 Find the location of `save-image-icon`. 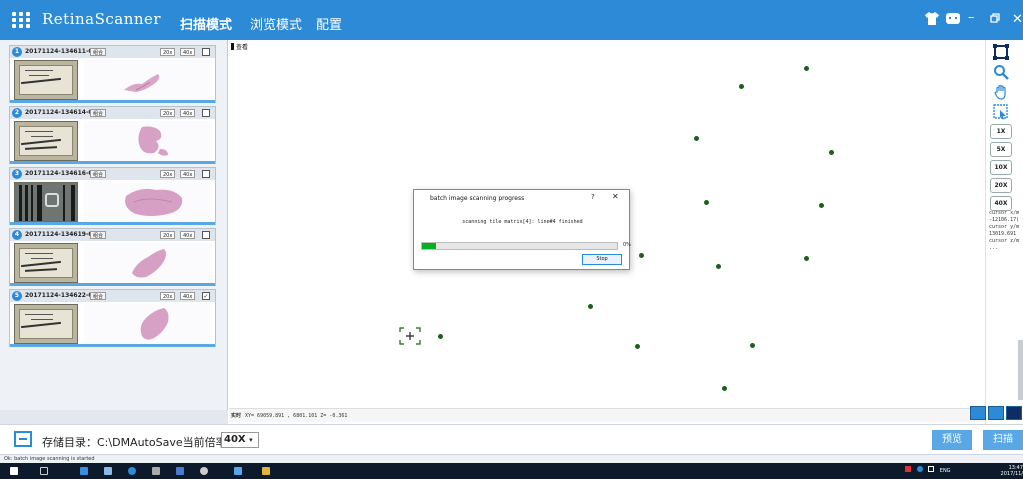

save-image-icon is located at coordinates (1014, 413).